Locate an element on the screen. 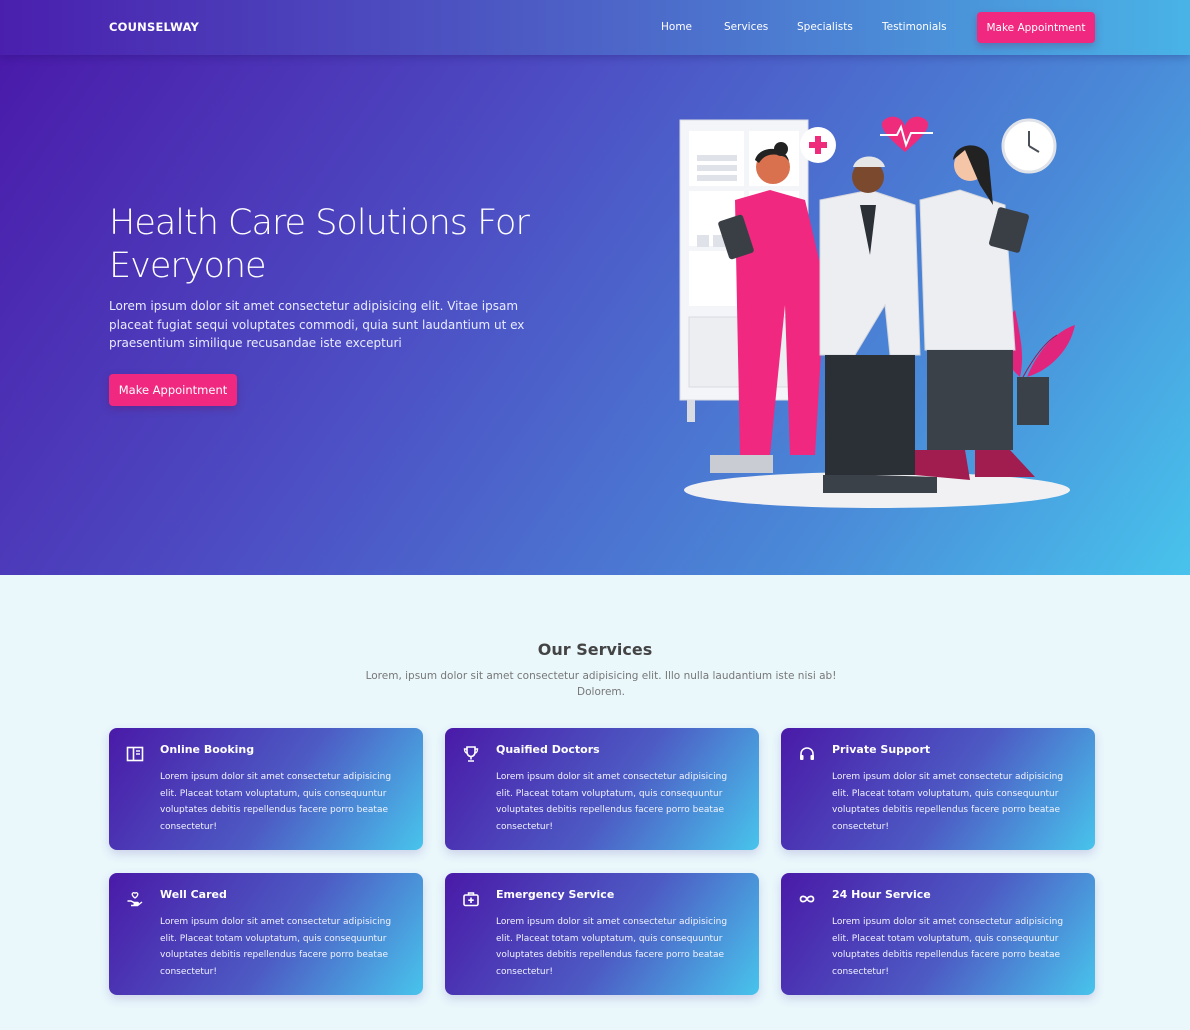 This screenshot has height=1030, width=1190. doctor-male-figure is located at coordinates (878, 324).